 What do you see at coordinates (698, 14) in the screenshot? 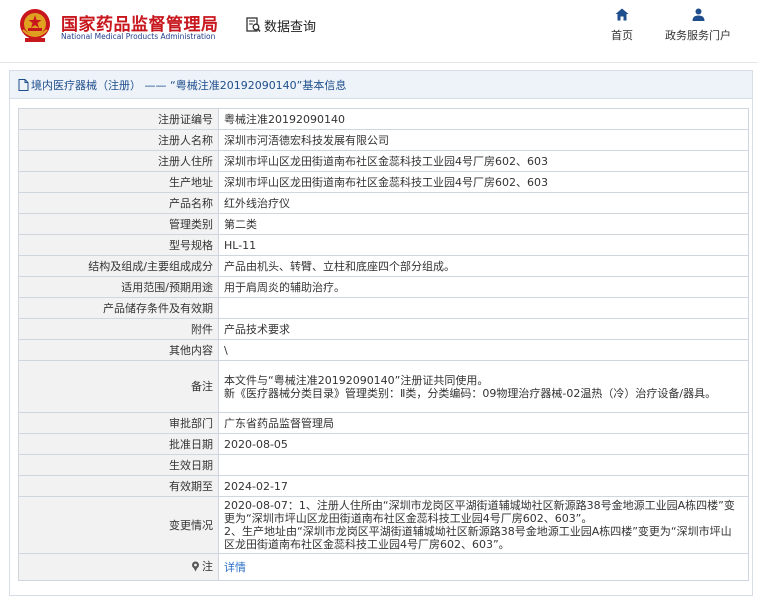
I see `user-icon` at bounding box center [698, 14].